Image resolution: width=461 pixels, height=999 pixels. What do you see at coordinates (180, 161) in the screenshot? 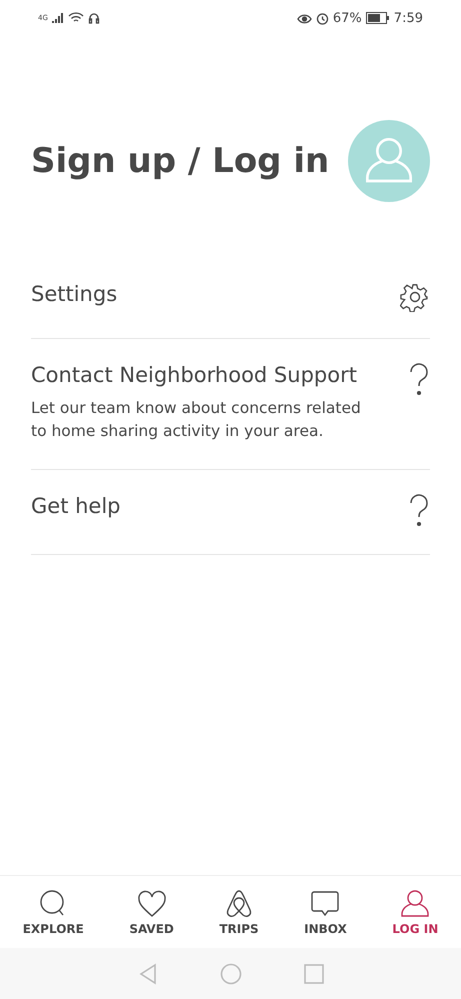
I see `page-title: Sign up / Log in` at bounding box center [180, 161].